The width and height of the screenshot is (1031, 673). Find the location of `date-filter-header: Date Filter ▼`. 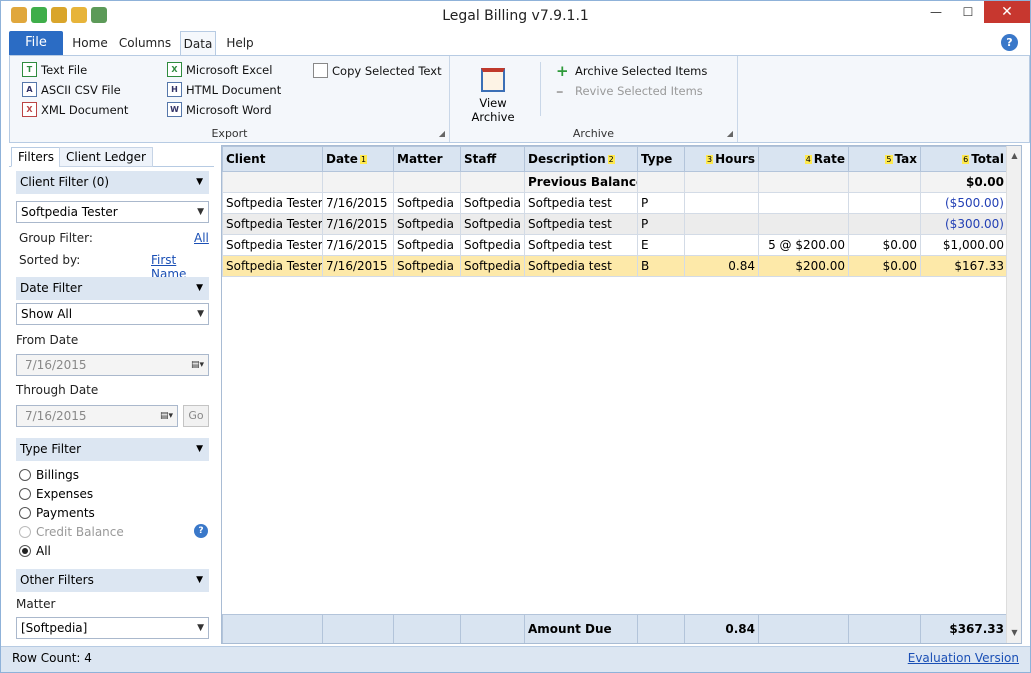

date-filter-header: Date Filter ▼ is located at coordinates (112, 288).